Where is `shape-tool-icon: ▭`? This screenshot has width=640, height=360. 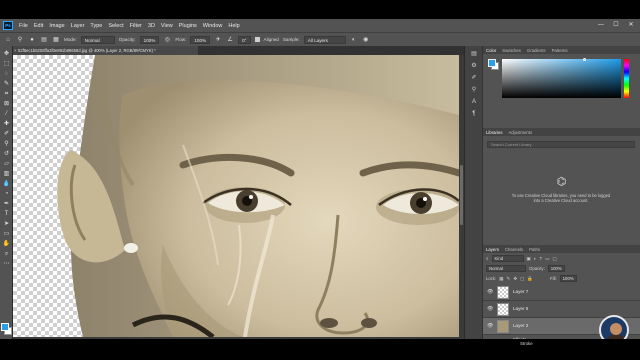
shape-tool-icon: ▭ is located at coordinates (6, 234).